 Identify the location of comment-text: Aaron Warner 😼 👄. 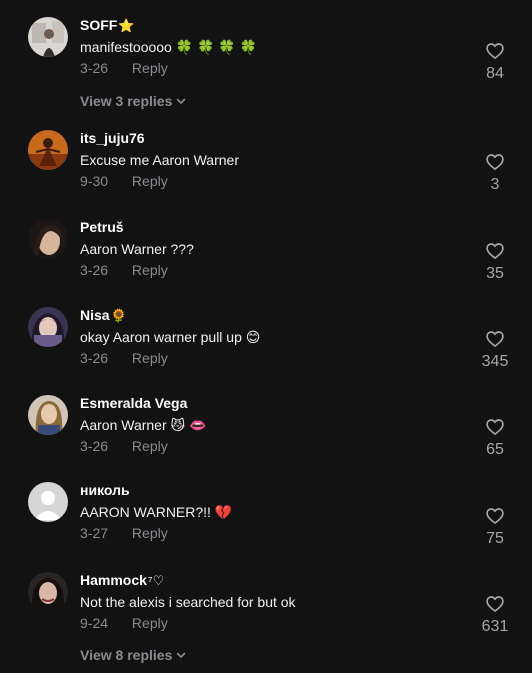
(143, 425).